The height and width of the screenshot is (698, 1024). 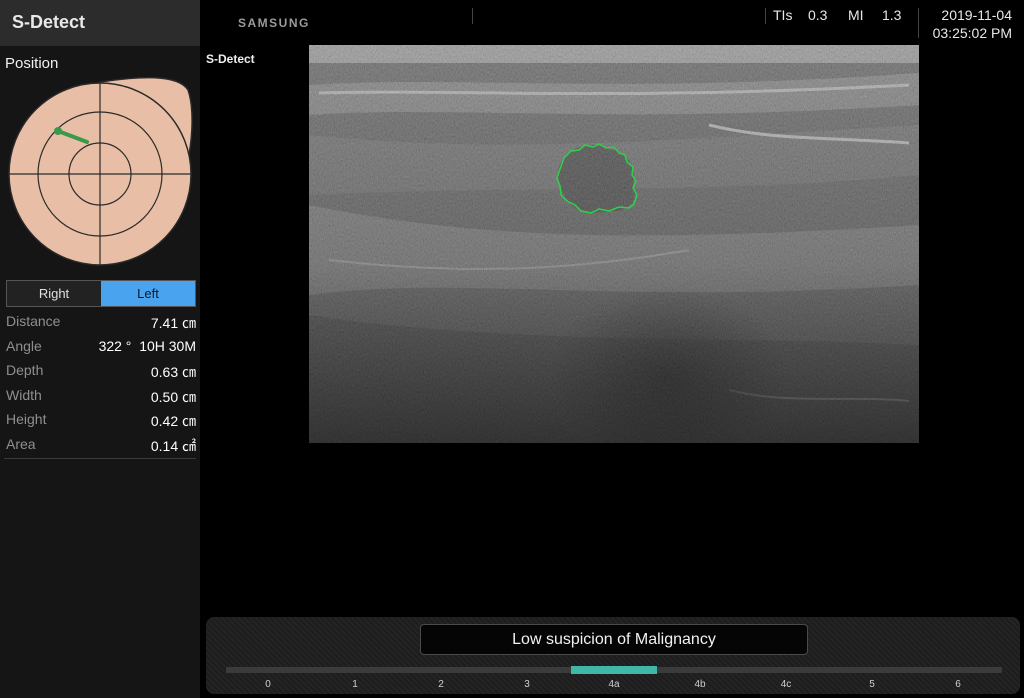 I want to click on measurement-distance: Distance 7.41 ㎝, so click(x=101, y=322).